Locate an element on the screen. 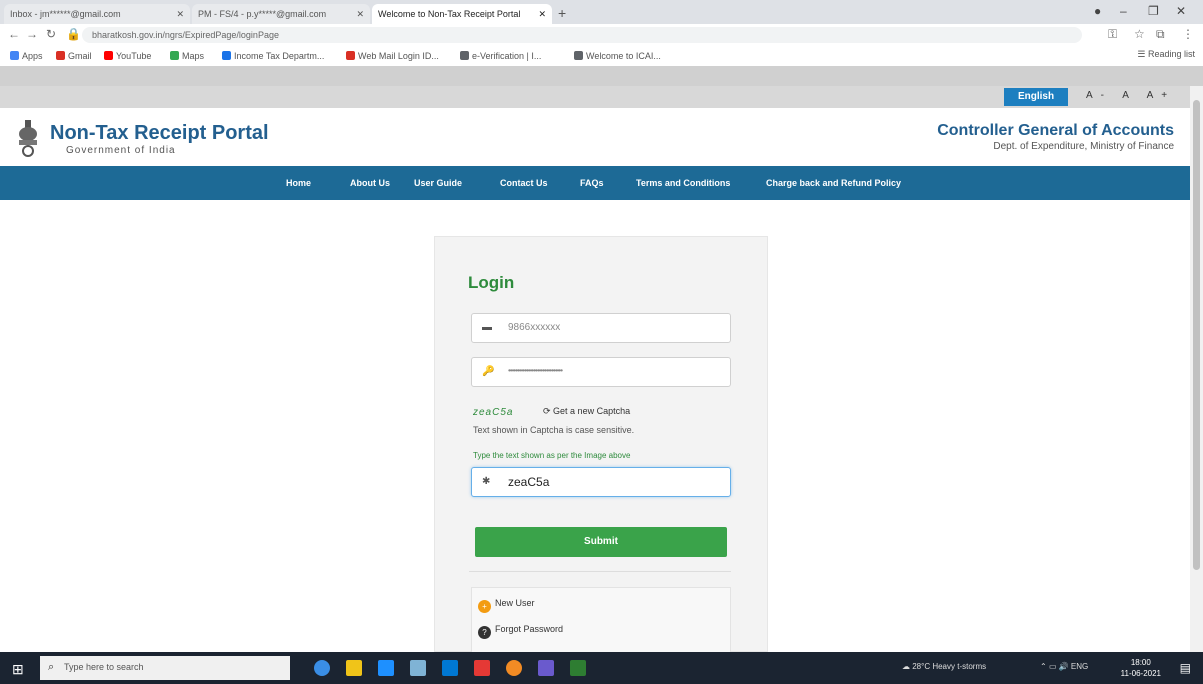 The height and width of the screenshot is (684, 1203). bookmark-gmail: Gmail is located at coordinates (74, 56).